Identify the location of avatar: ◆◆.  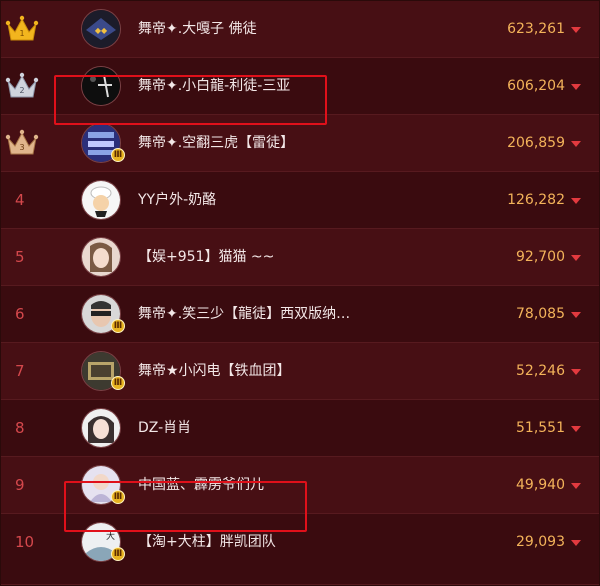
(101, 29).